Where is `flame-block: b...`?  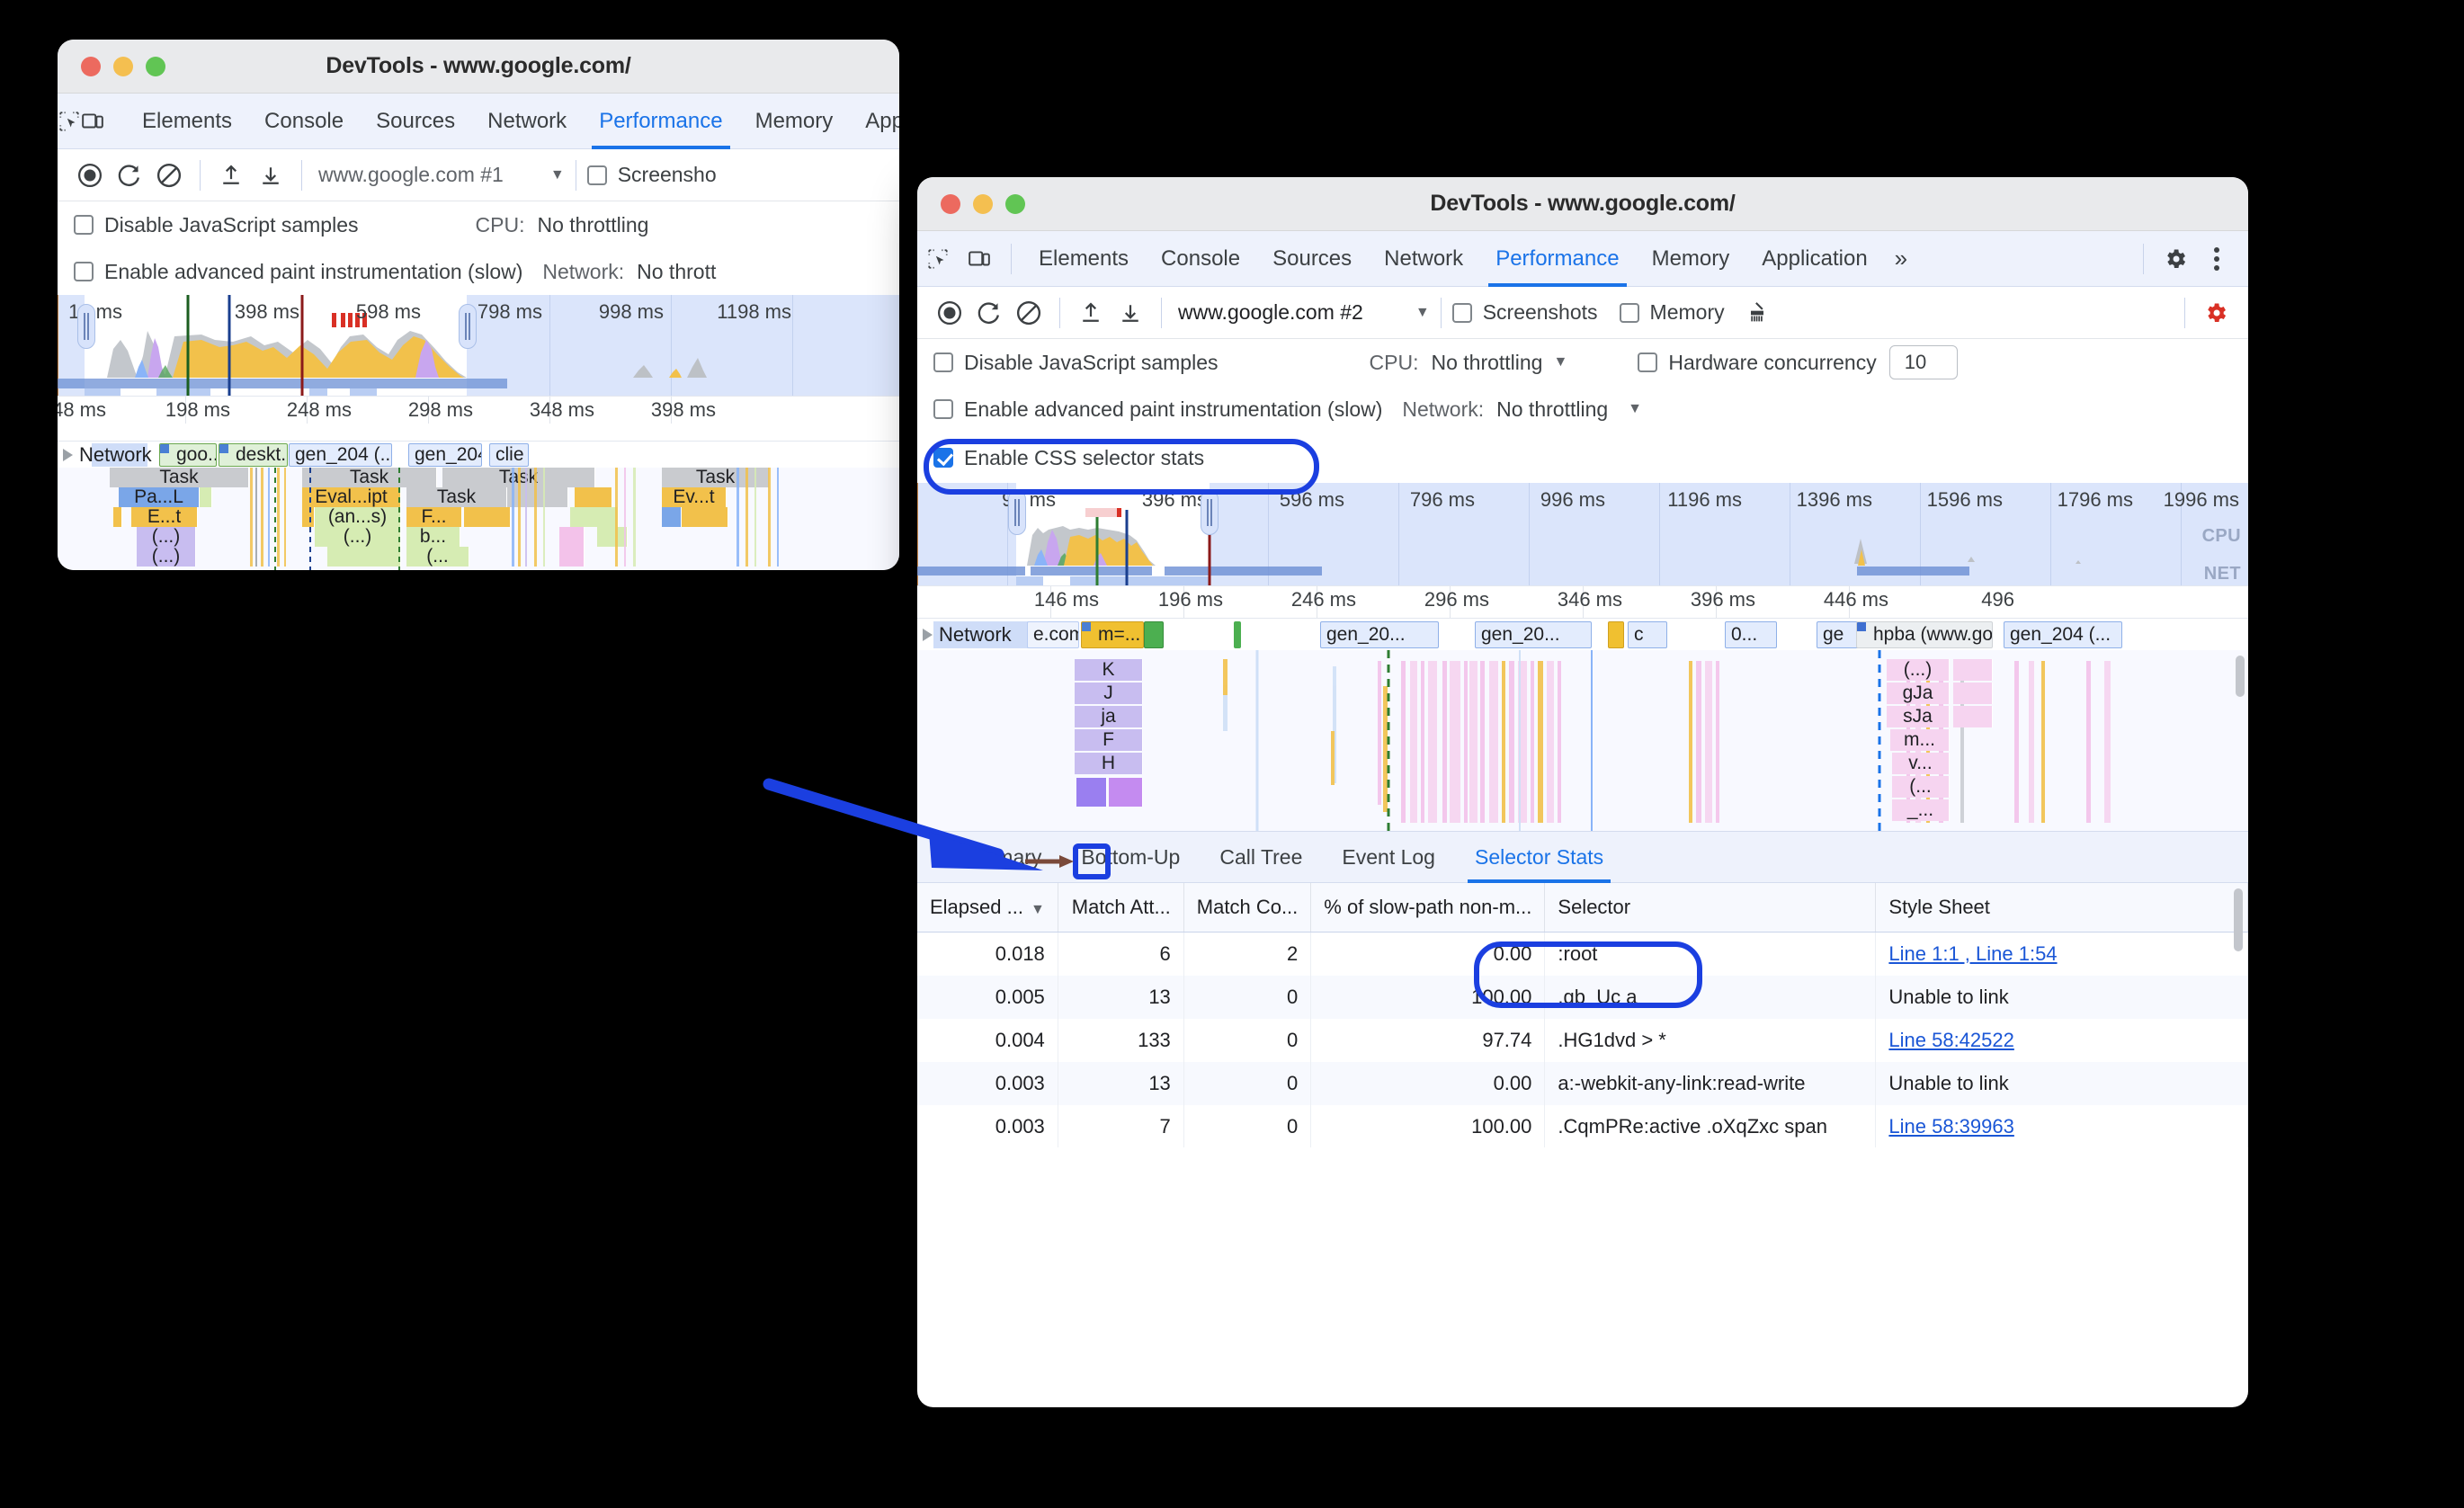 flame-block: b... is located at coordinates (433, 537).